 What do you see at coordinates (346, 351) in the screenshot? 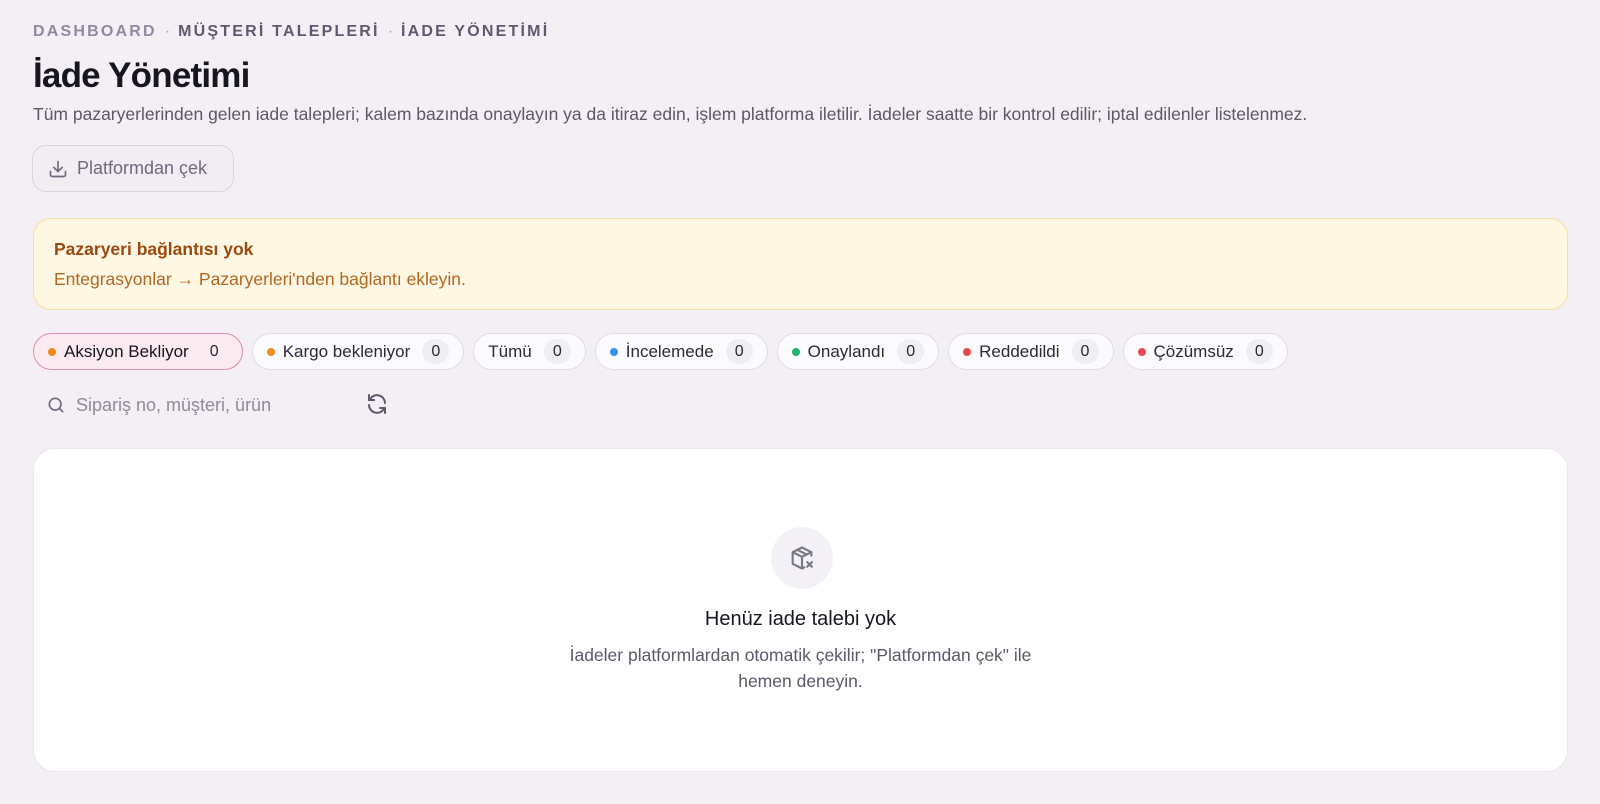
I see `tab-label: Kargo bekleniyor` at bounding box center [346, 351].